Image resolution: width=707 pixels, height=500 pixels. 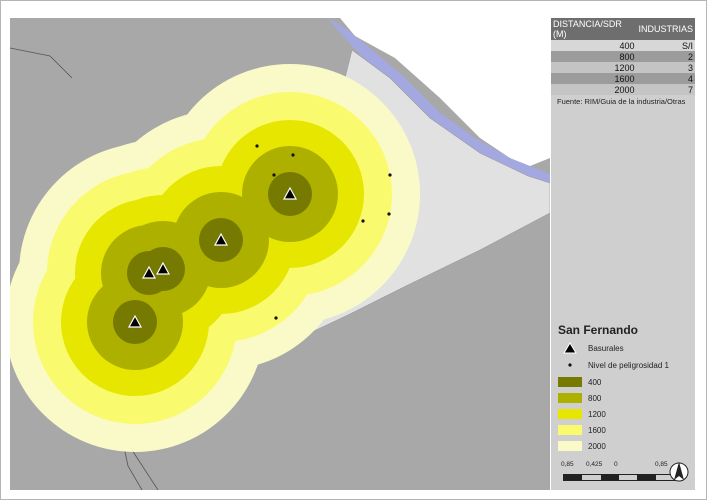 I want to click on table-row: 800 2, so click(x=623, y=56).